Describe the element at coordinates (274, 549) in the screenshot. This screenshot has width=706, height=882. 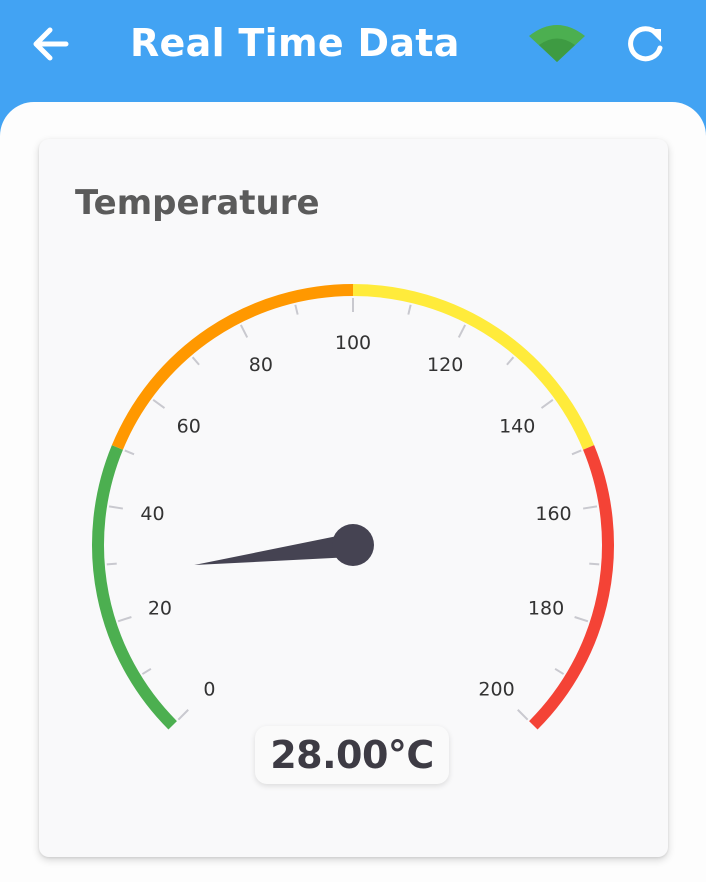
I see `gauge-needle` at that location.